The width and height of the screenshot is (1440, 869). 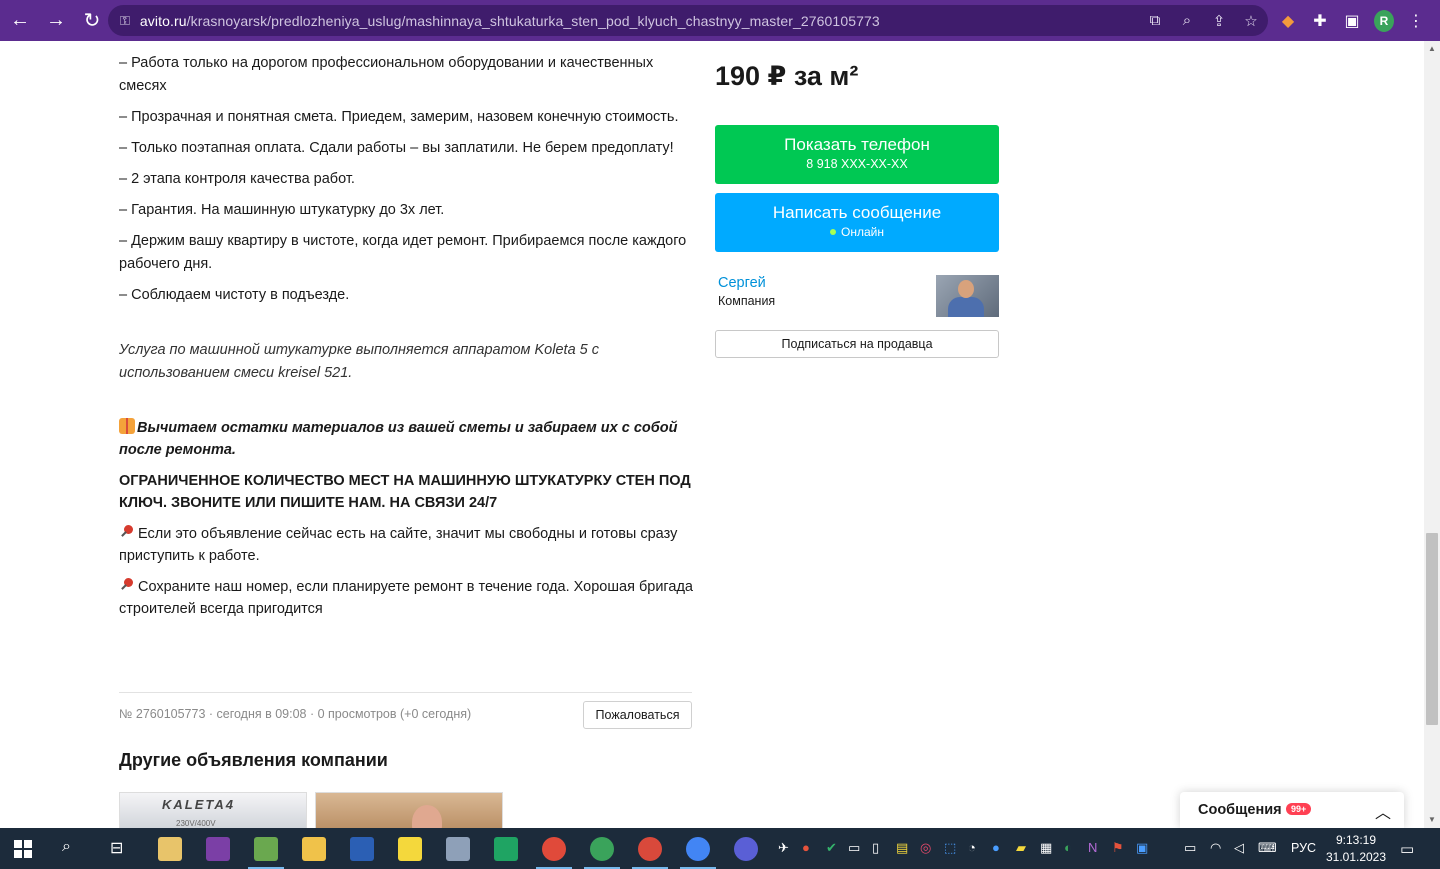 What do you see at coordinates (747, 301) in the screenshot?
I see `seller-type: Компания` at bounding box center [747, 301].